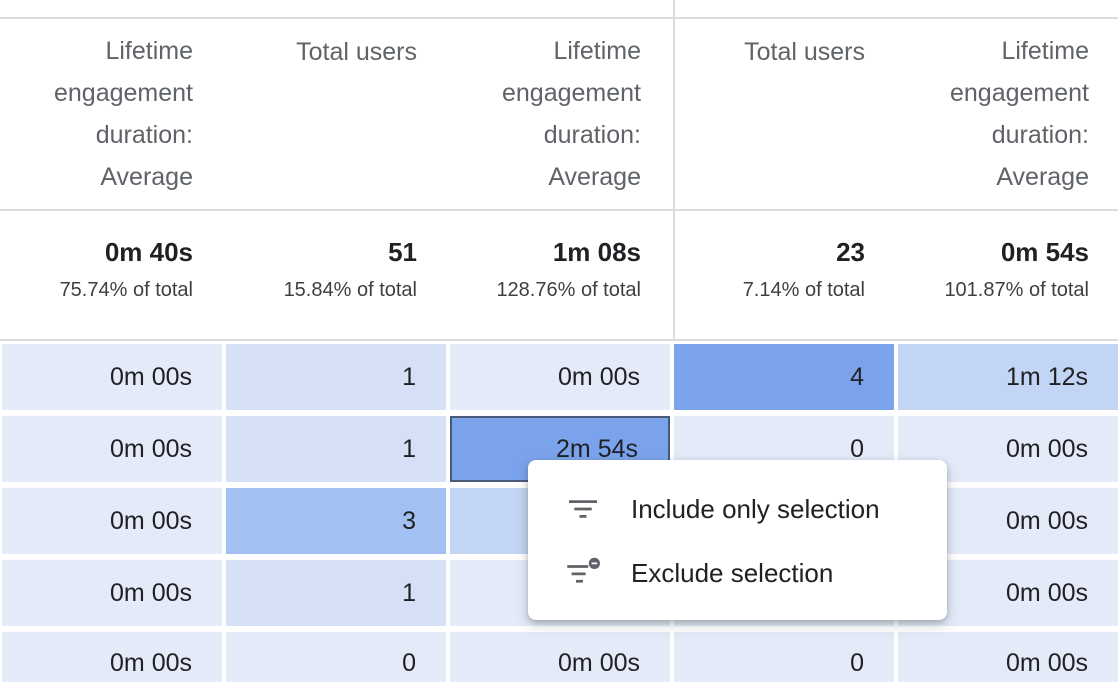  I want to click on total-percent: 128.76% of total, so click(568, 290).